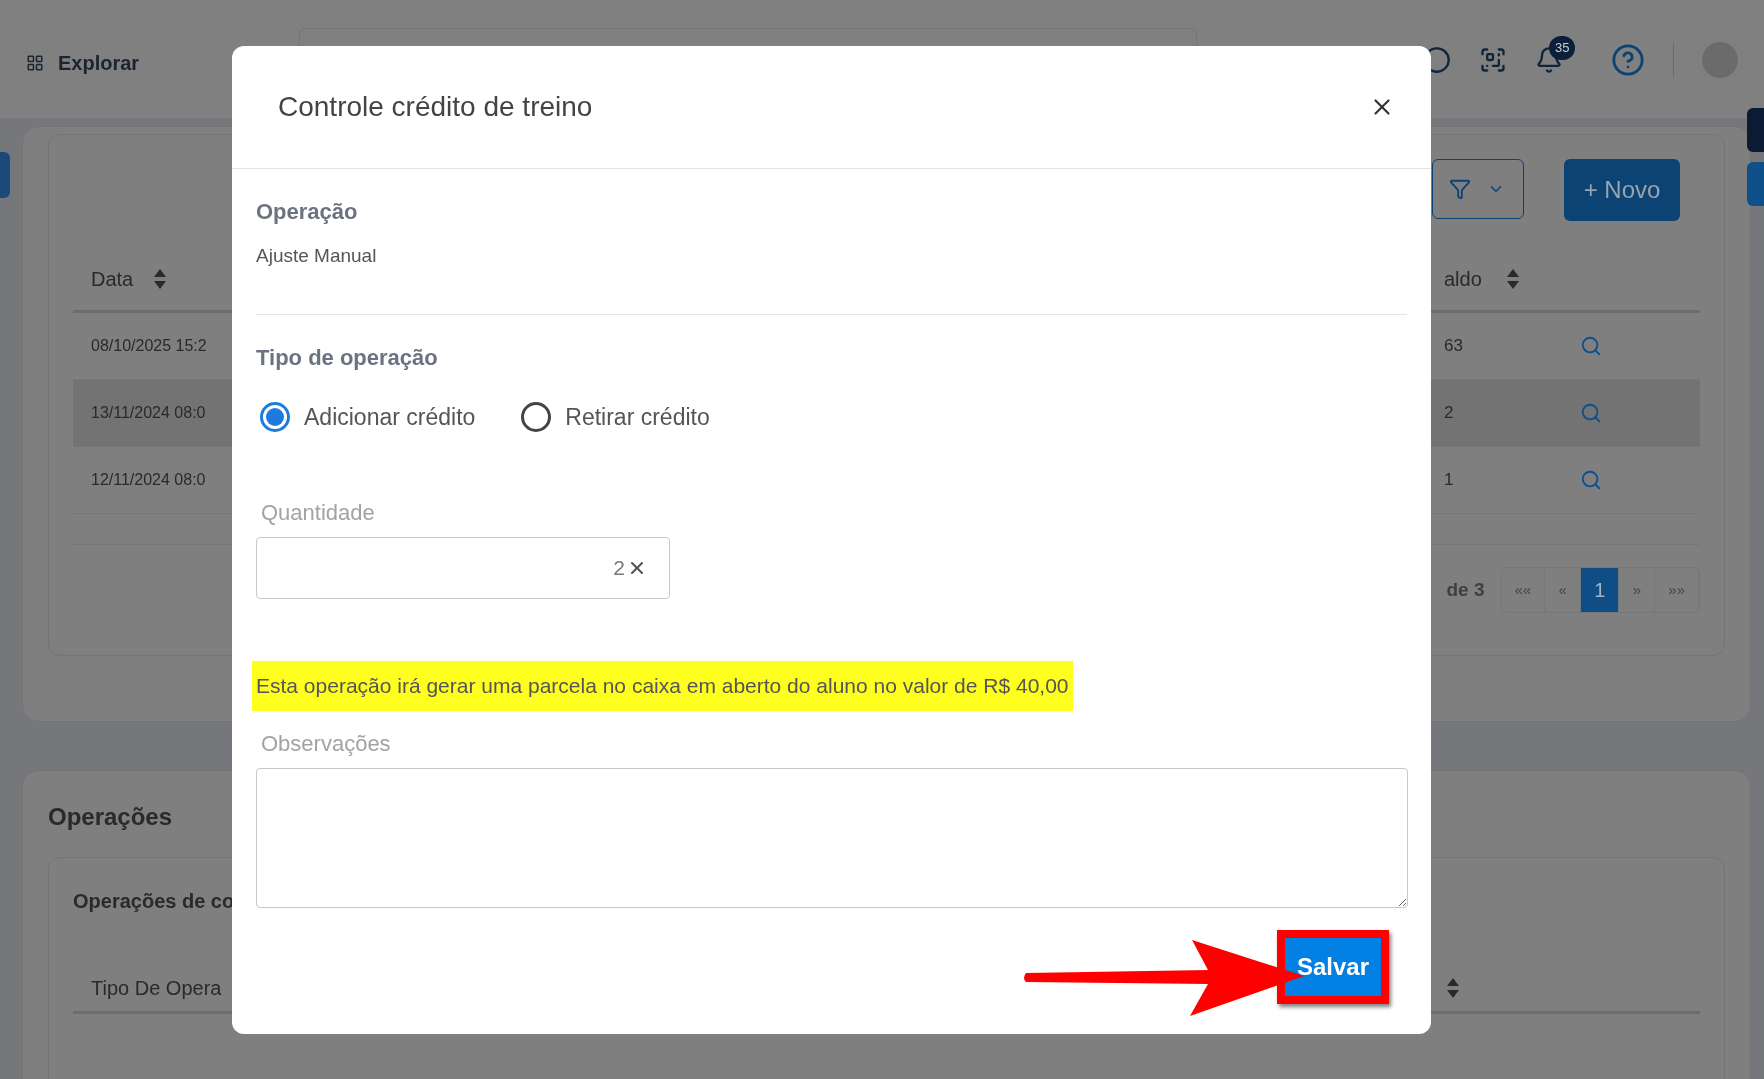 This screenshot has width=1764, height=1079. What do you see at coordinates (111, 817) in the screenshot?
I see `section-title: Operações` at bounding box center [111, 817].